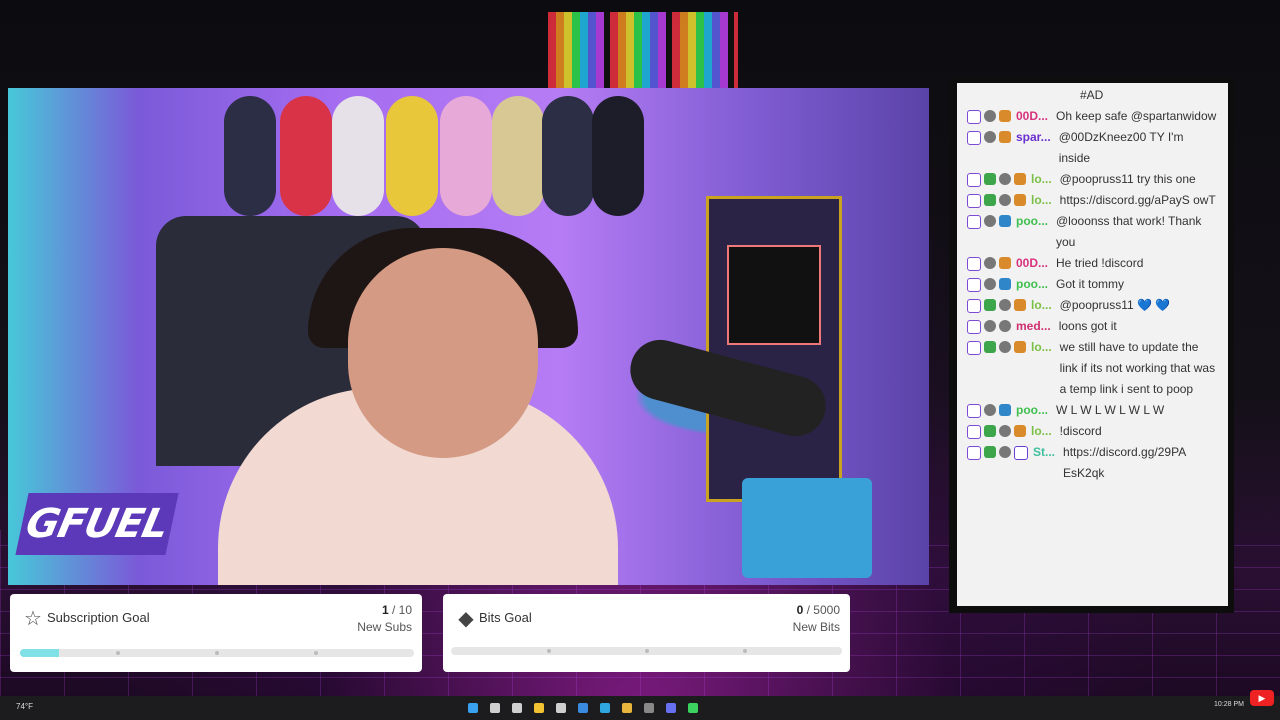 The height and width of the screenshot is (720, 1280). What do you see at coordinates (1092, 463) in the screenshot?
I see `chat-message: St... https://discord.gg/29PA EsK2qk` at bounding box center [1092, 463].